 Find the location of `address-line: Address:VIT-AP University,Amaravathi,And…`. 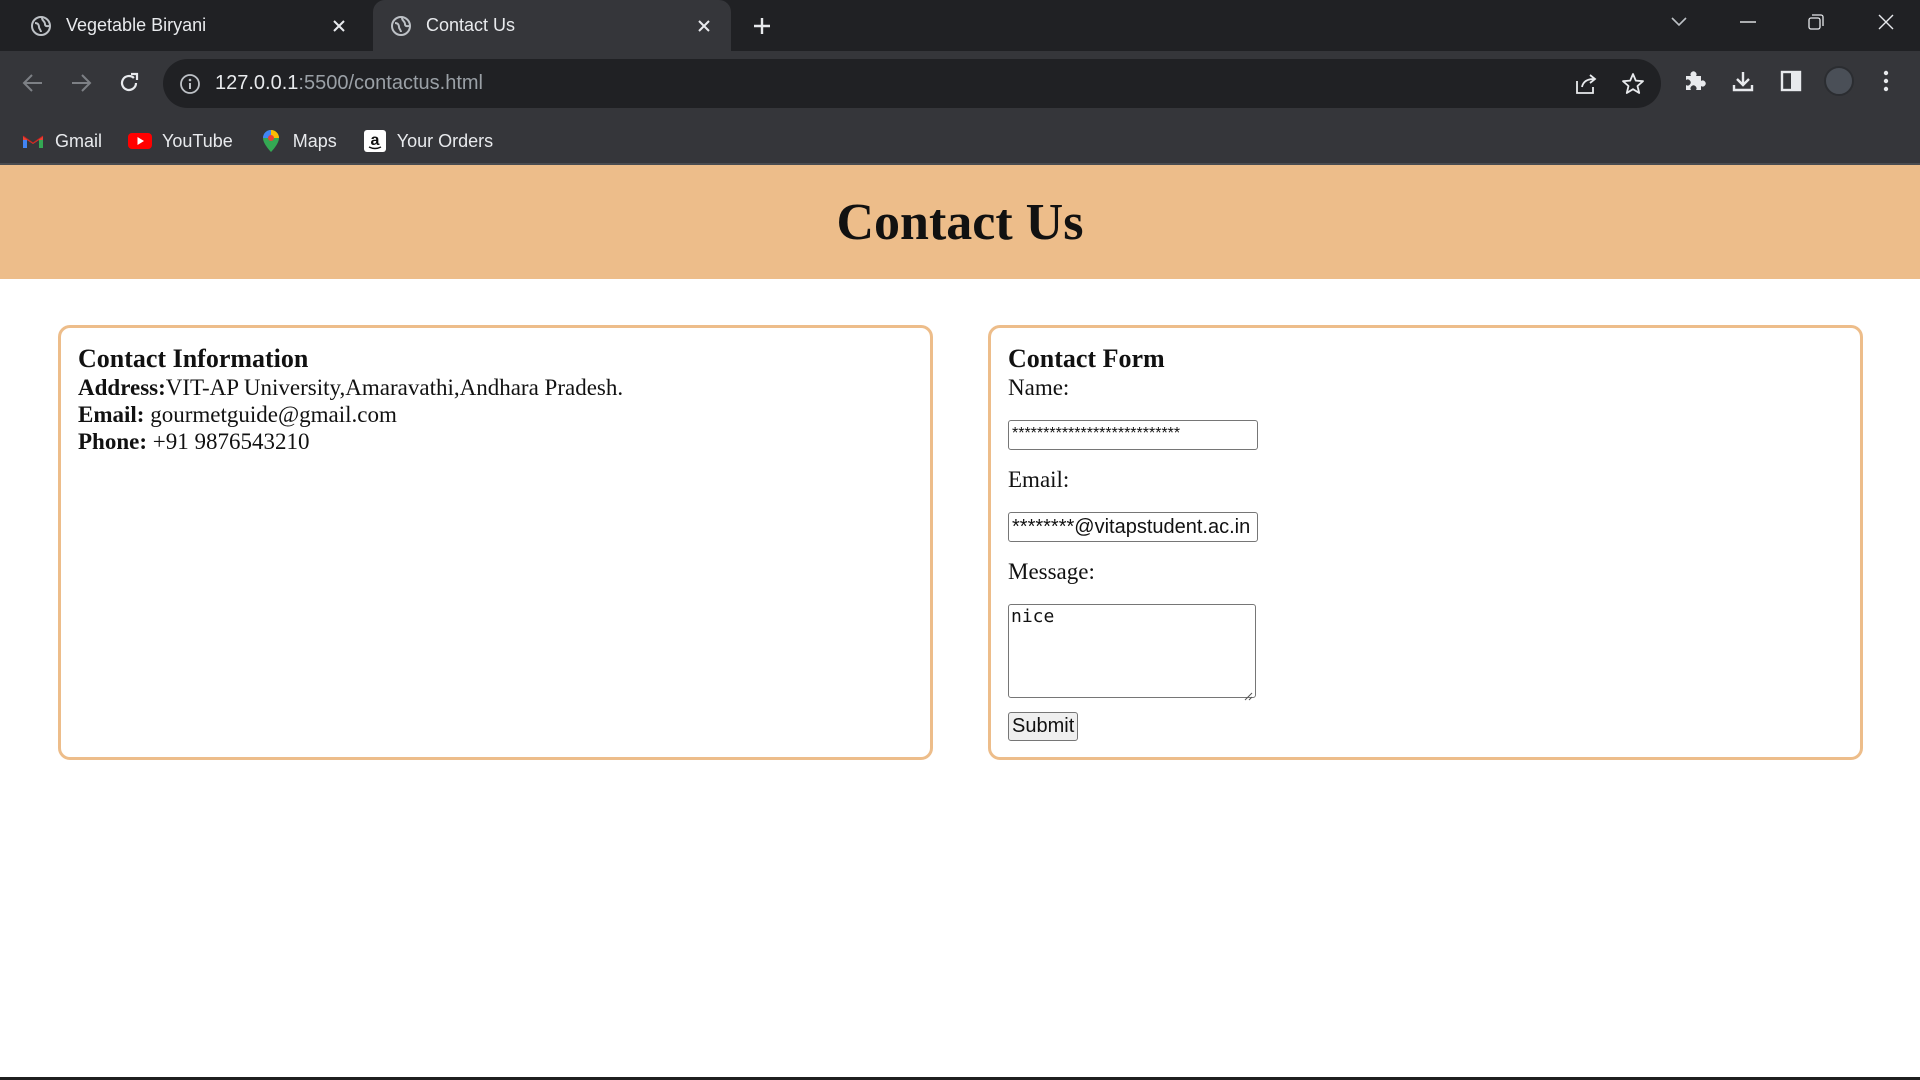

address-line: Address:VIT-AP University,Amaravathi,And… is located at coordinates (495, 387).